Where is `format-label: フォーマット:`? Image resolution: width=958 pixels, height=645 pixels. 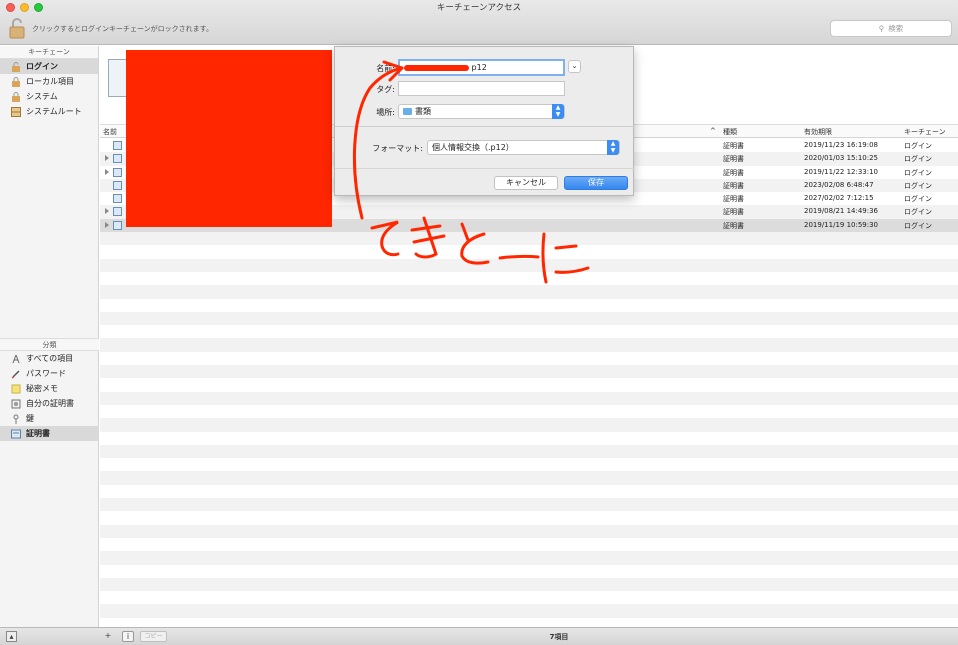
format-label: フォーマット: is located at coordinates (397, 148).